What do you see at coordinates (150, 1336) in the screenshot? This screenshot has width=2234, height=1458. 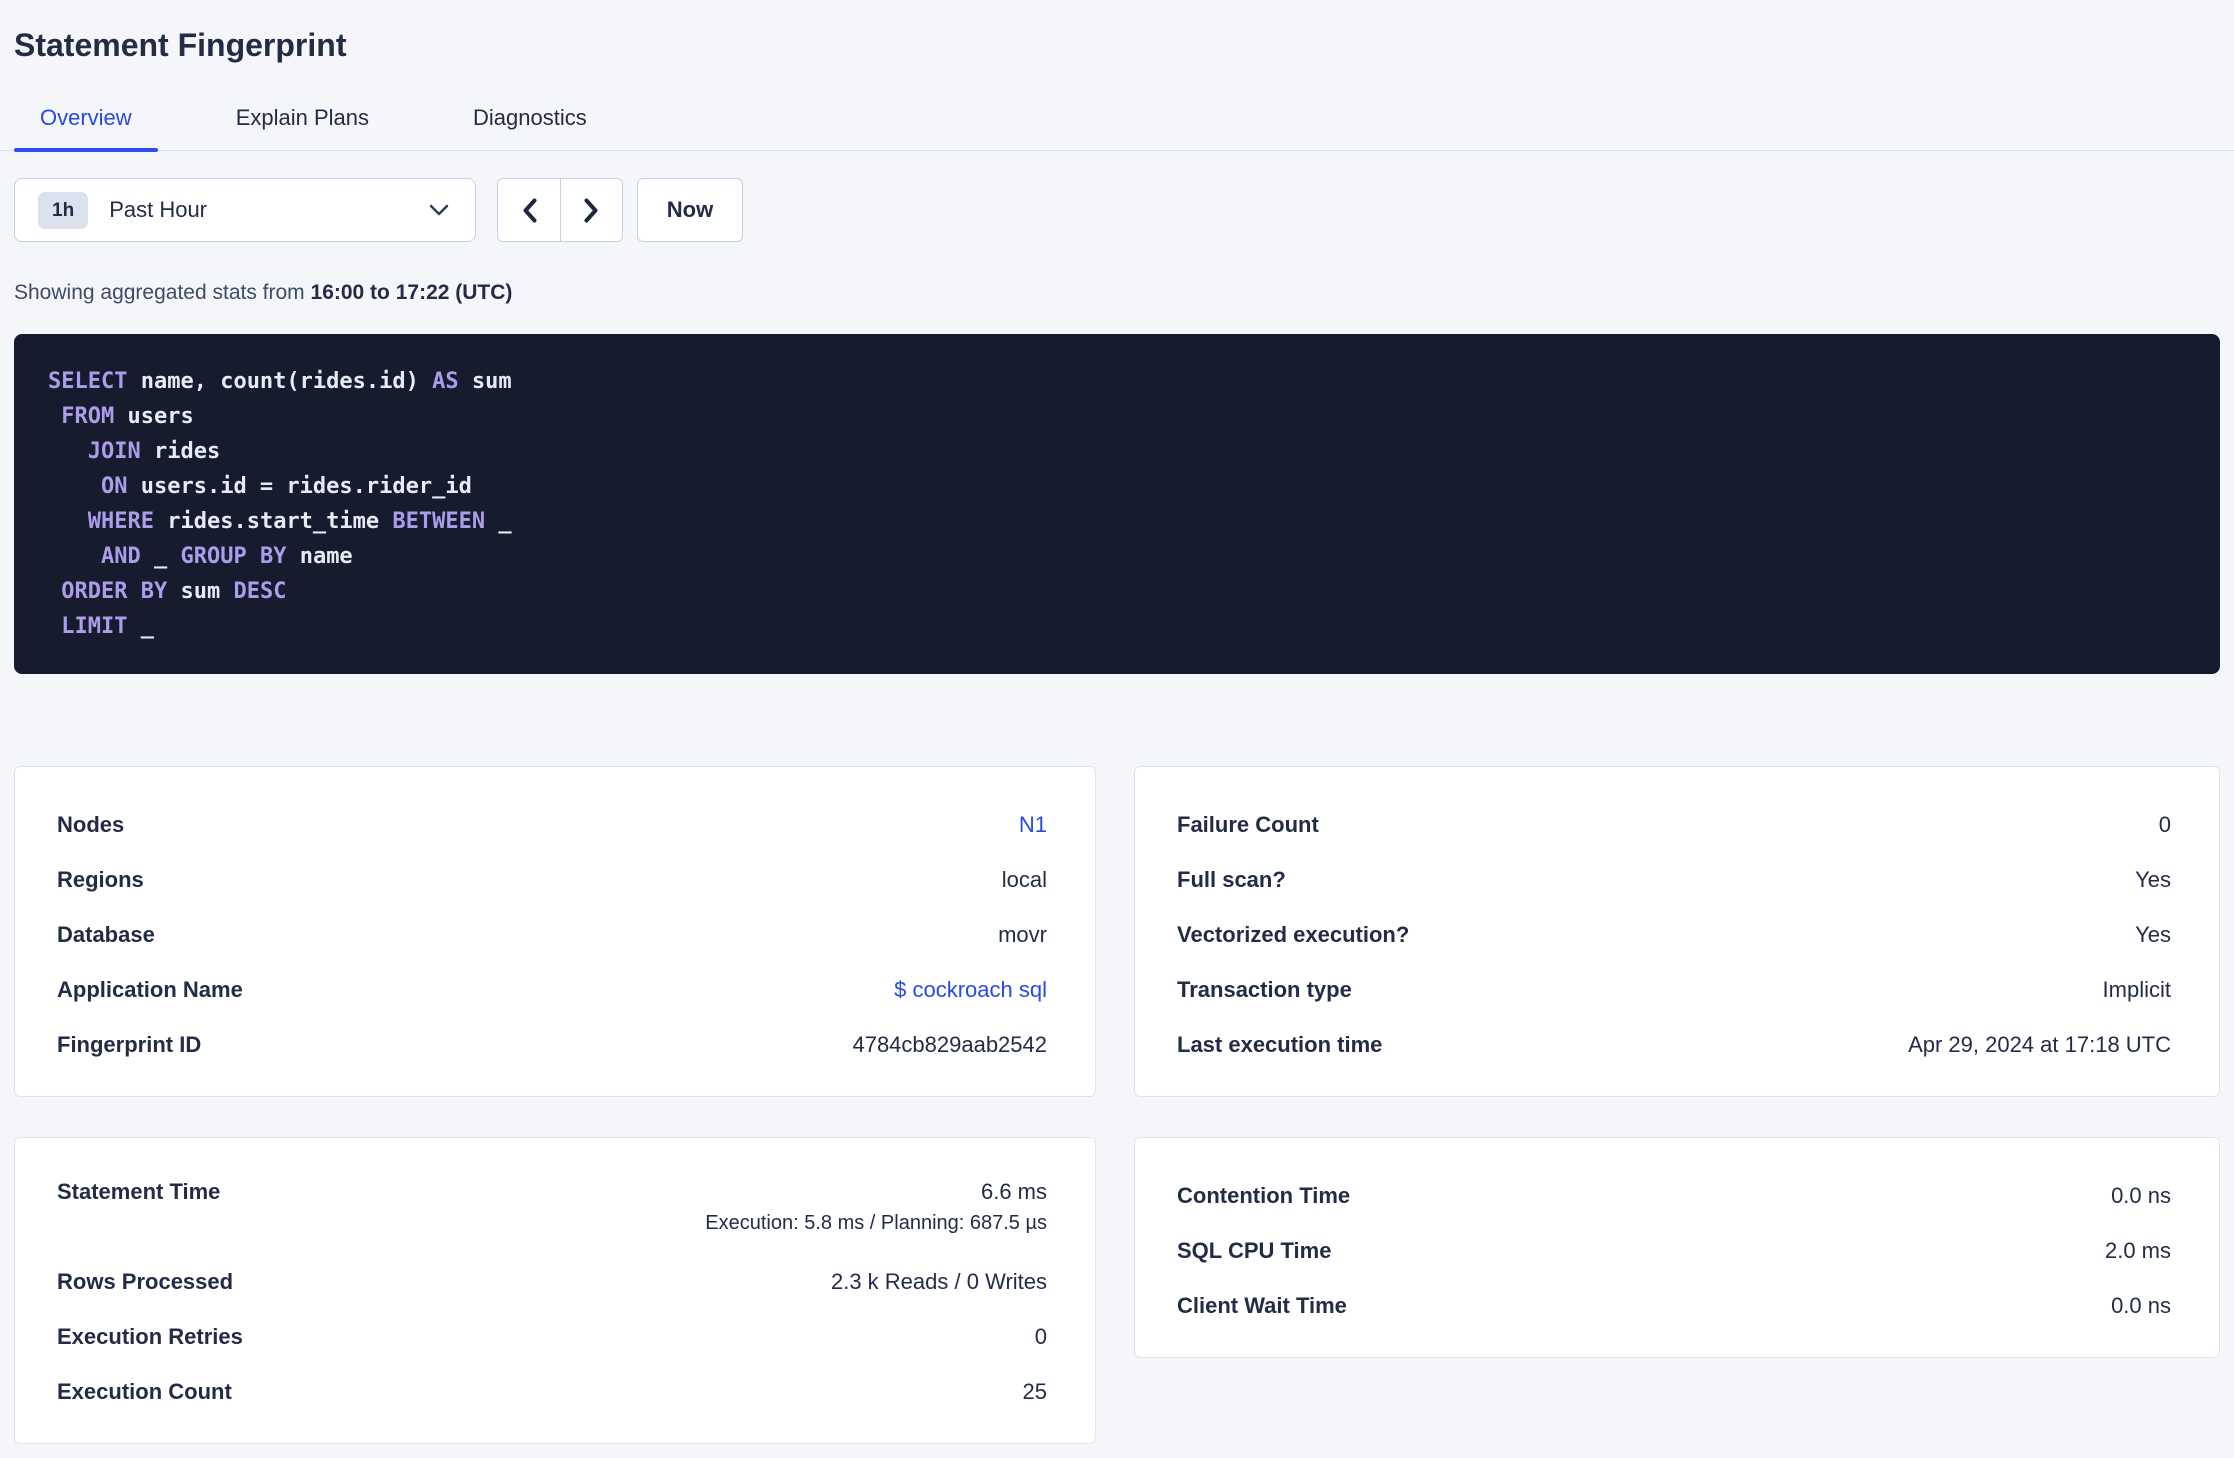 I see `kv-label: Execution Retries` at bounding box center [150, 1336].